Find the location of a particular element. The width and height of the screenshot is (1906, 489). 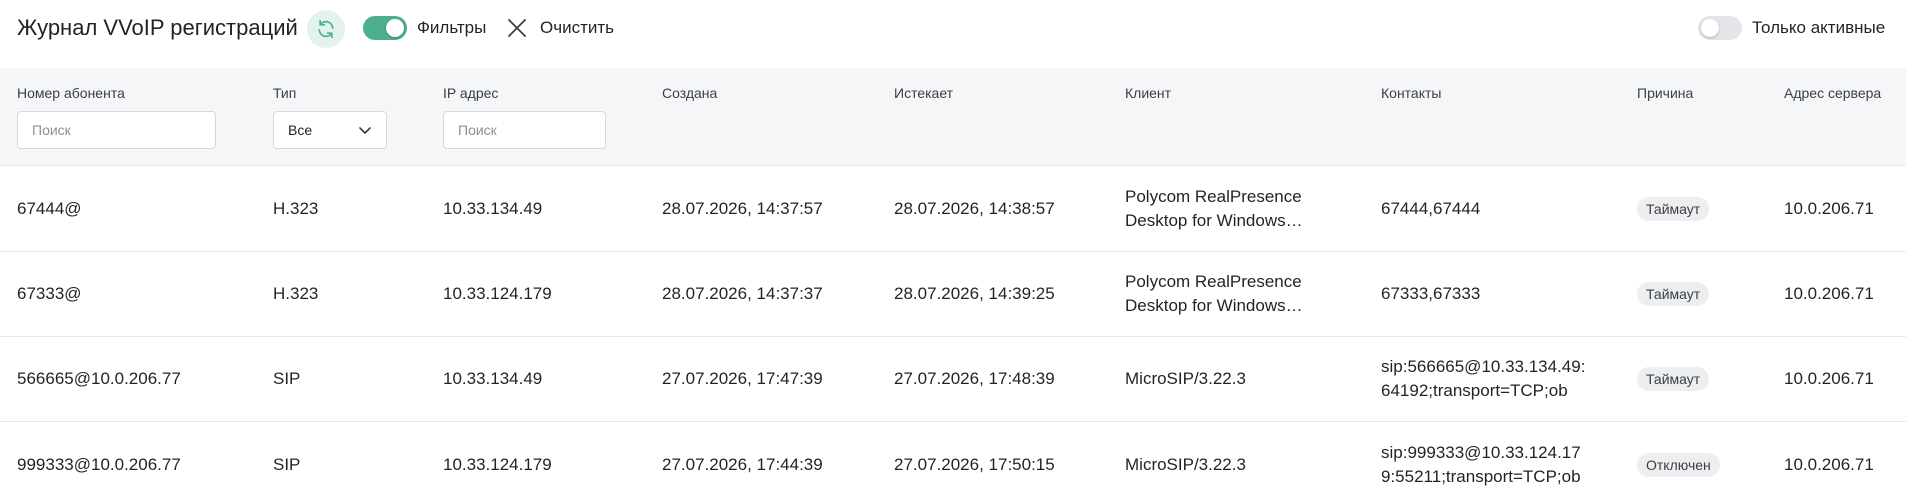

chevron-down-icon is located at coordinates (365, 130).